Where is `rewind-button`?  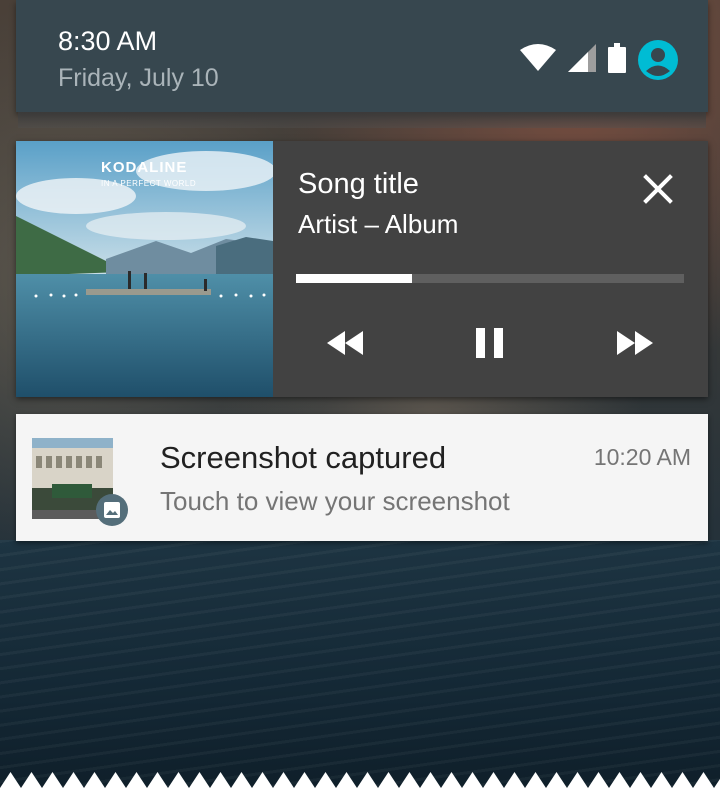 rewind-button is located at coordinates (346, 343).